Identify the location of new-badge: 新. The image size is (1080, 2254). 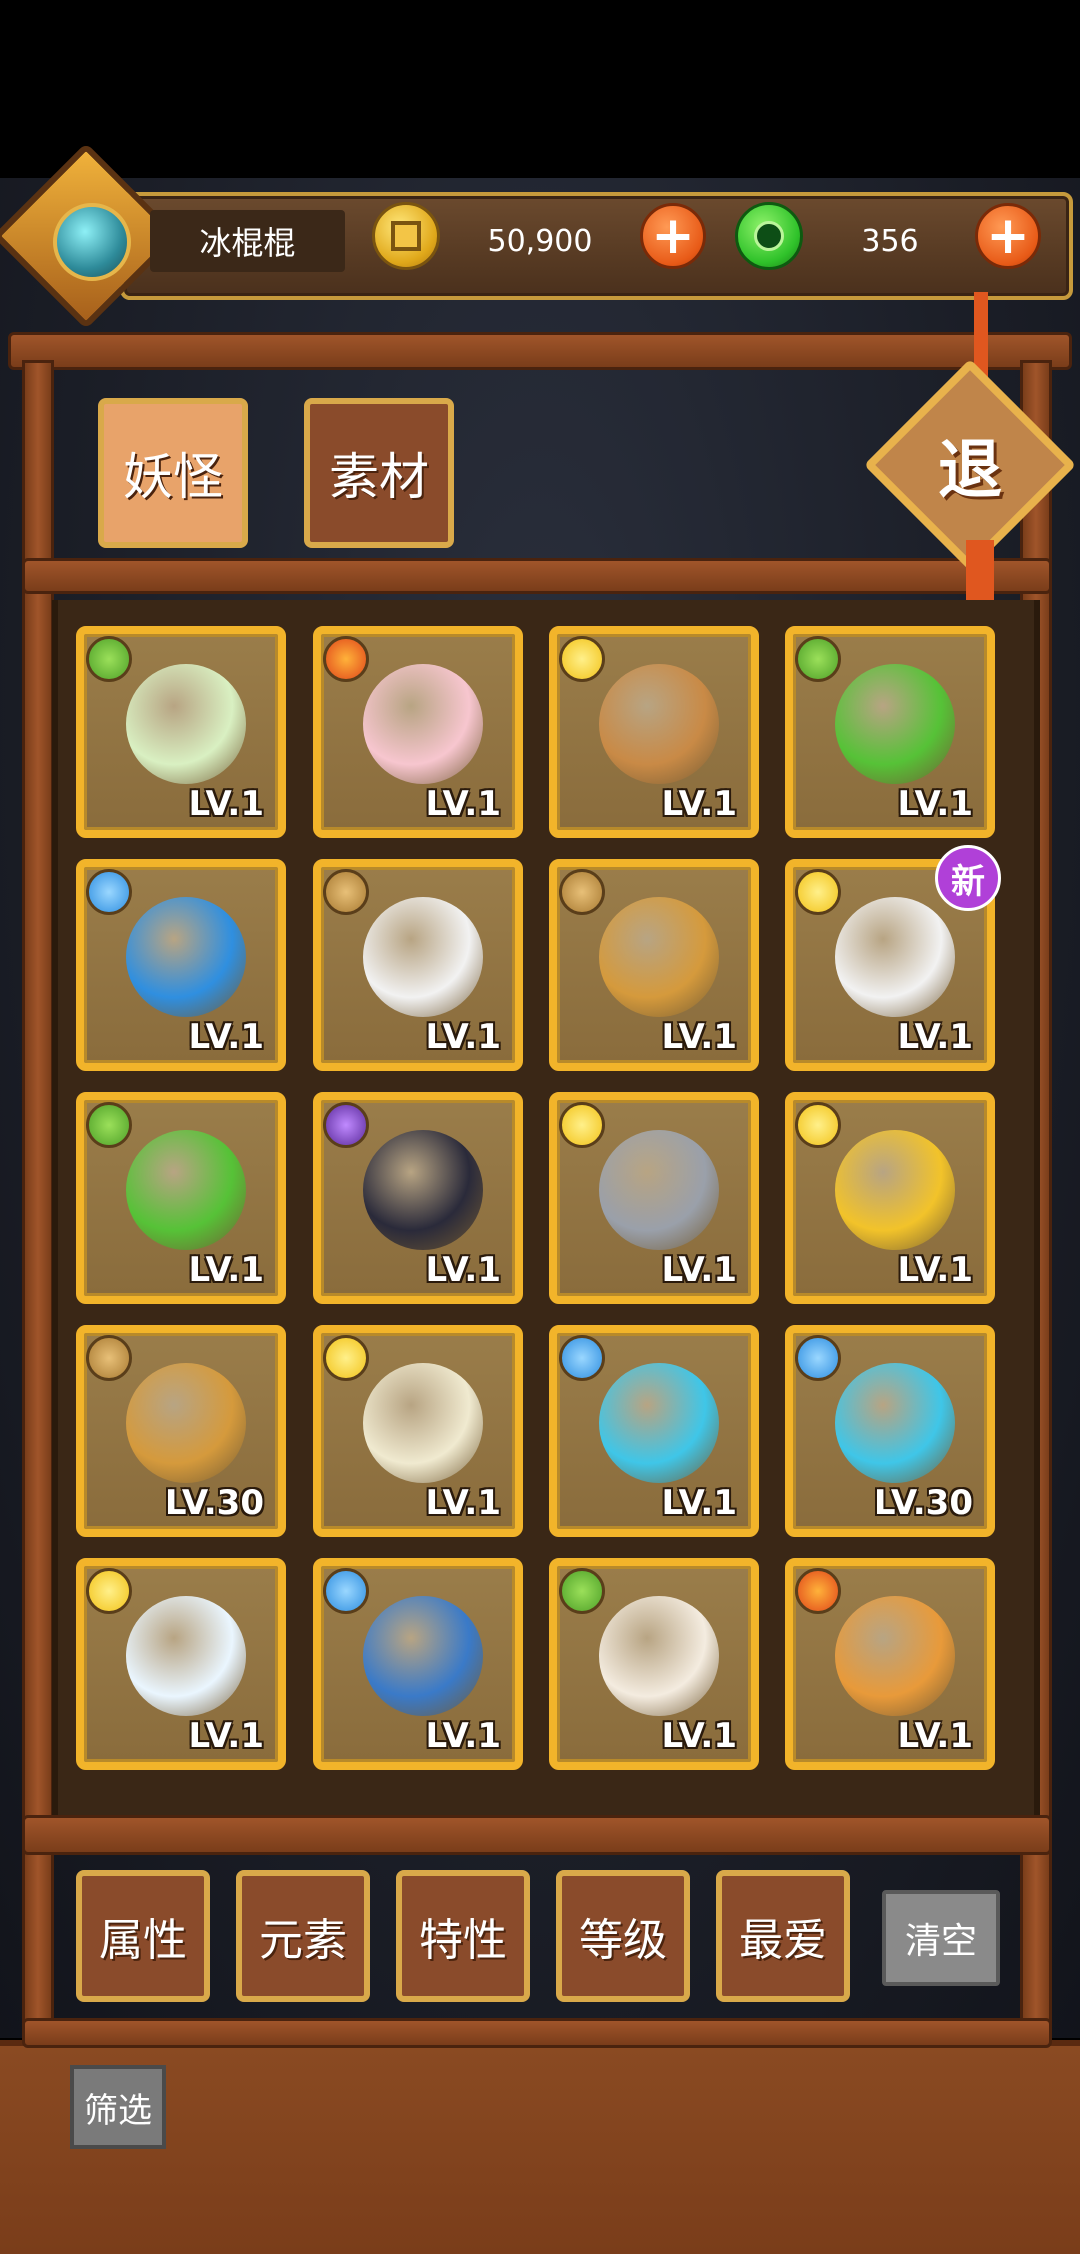
(968, 878).